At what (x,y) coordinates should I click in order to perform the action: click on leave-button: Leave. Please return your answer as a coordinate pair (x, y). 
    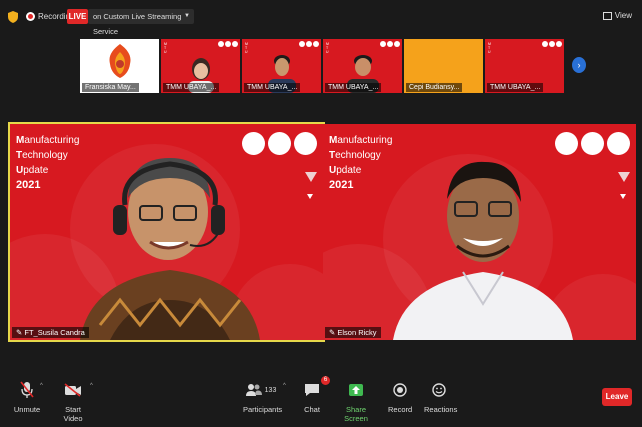
    Looking at the image, I should click on (617, 397).